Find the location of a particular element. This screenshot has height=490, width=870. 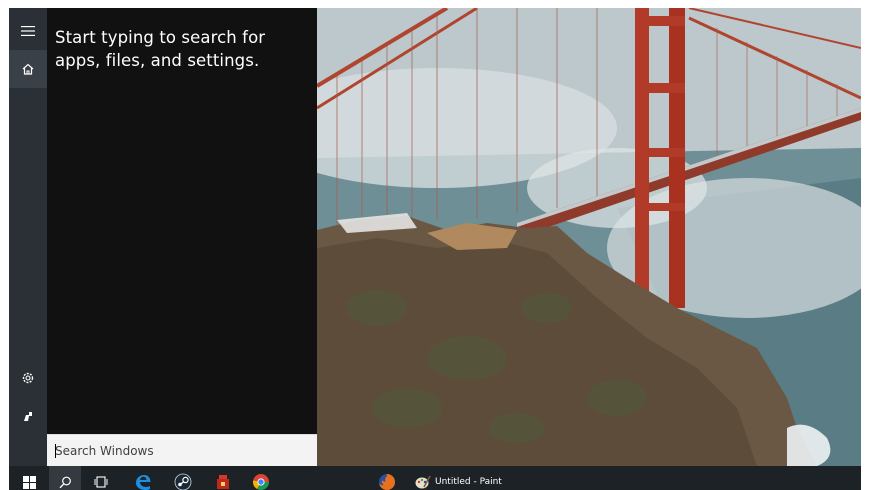

paint-taskbar-button: Untitled - Paint is located at coordinates (459, 478).